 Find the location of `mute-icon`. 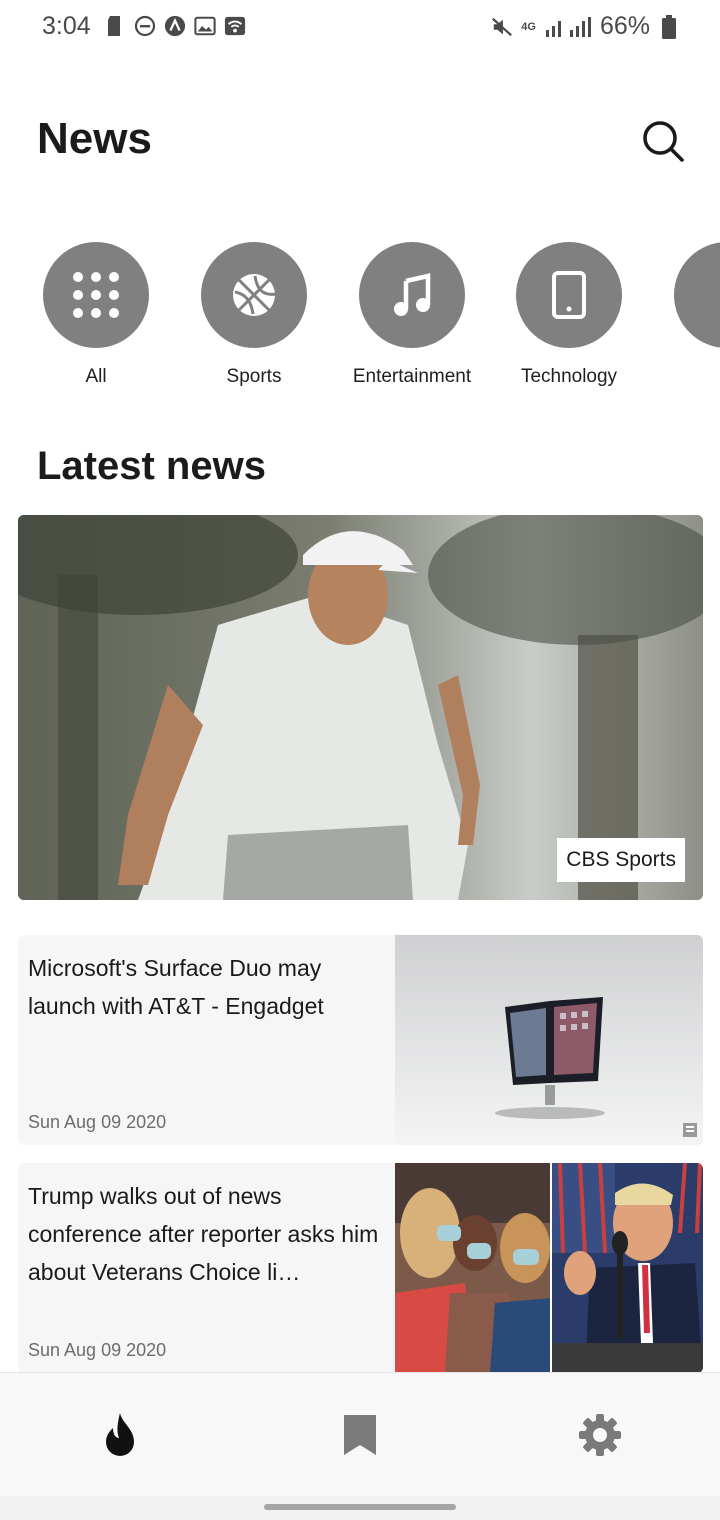

mute-icon is located at coordinates (502, 27).